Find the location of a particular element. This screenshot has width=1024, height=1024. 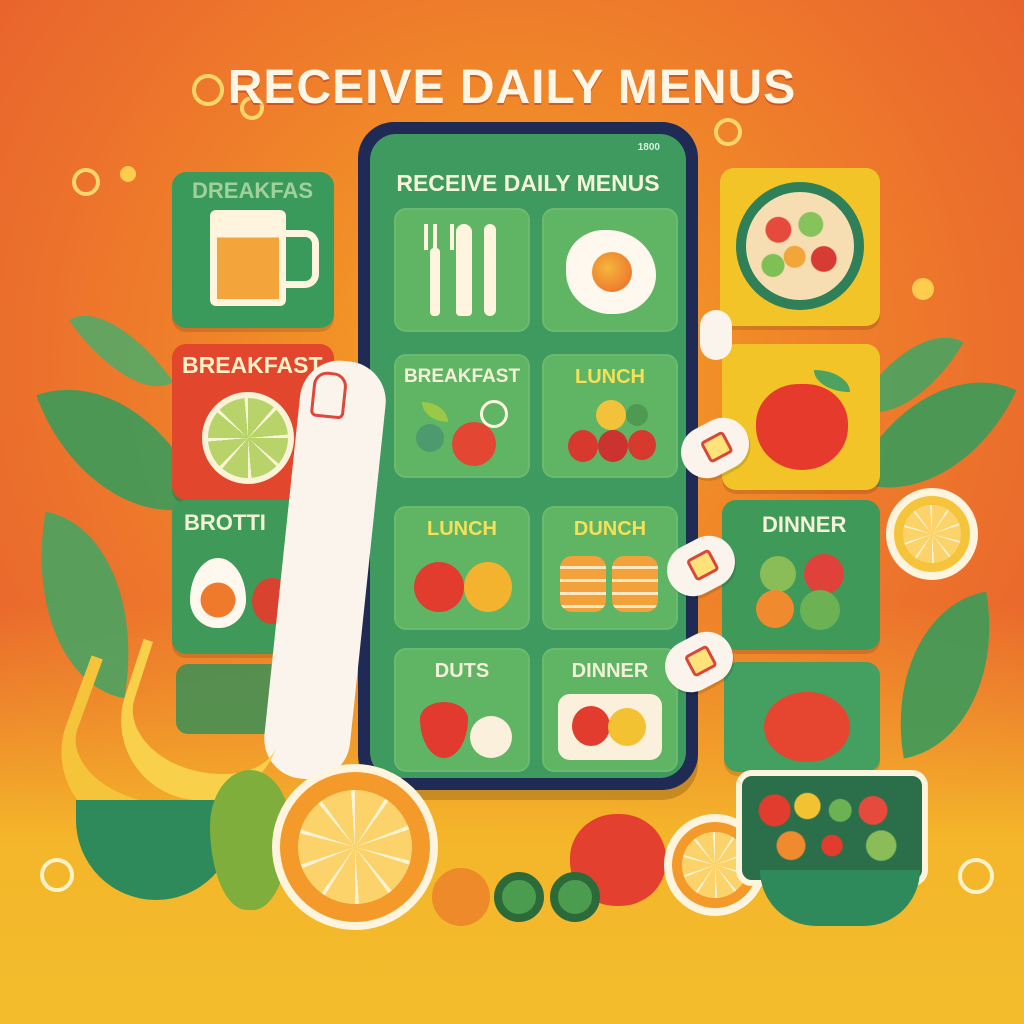

menu-card-dinner: DINNER is located at coordinates (610, 710).